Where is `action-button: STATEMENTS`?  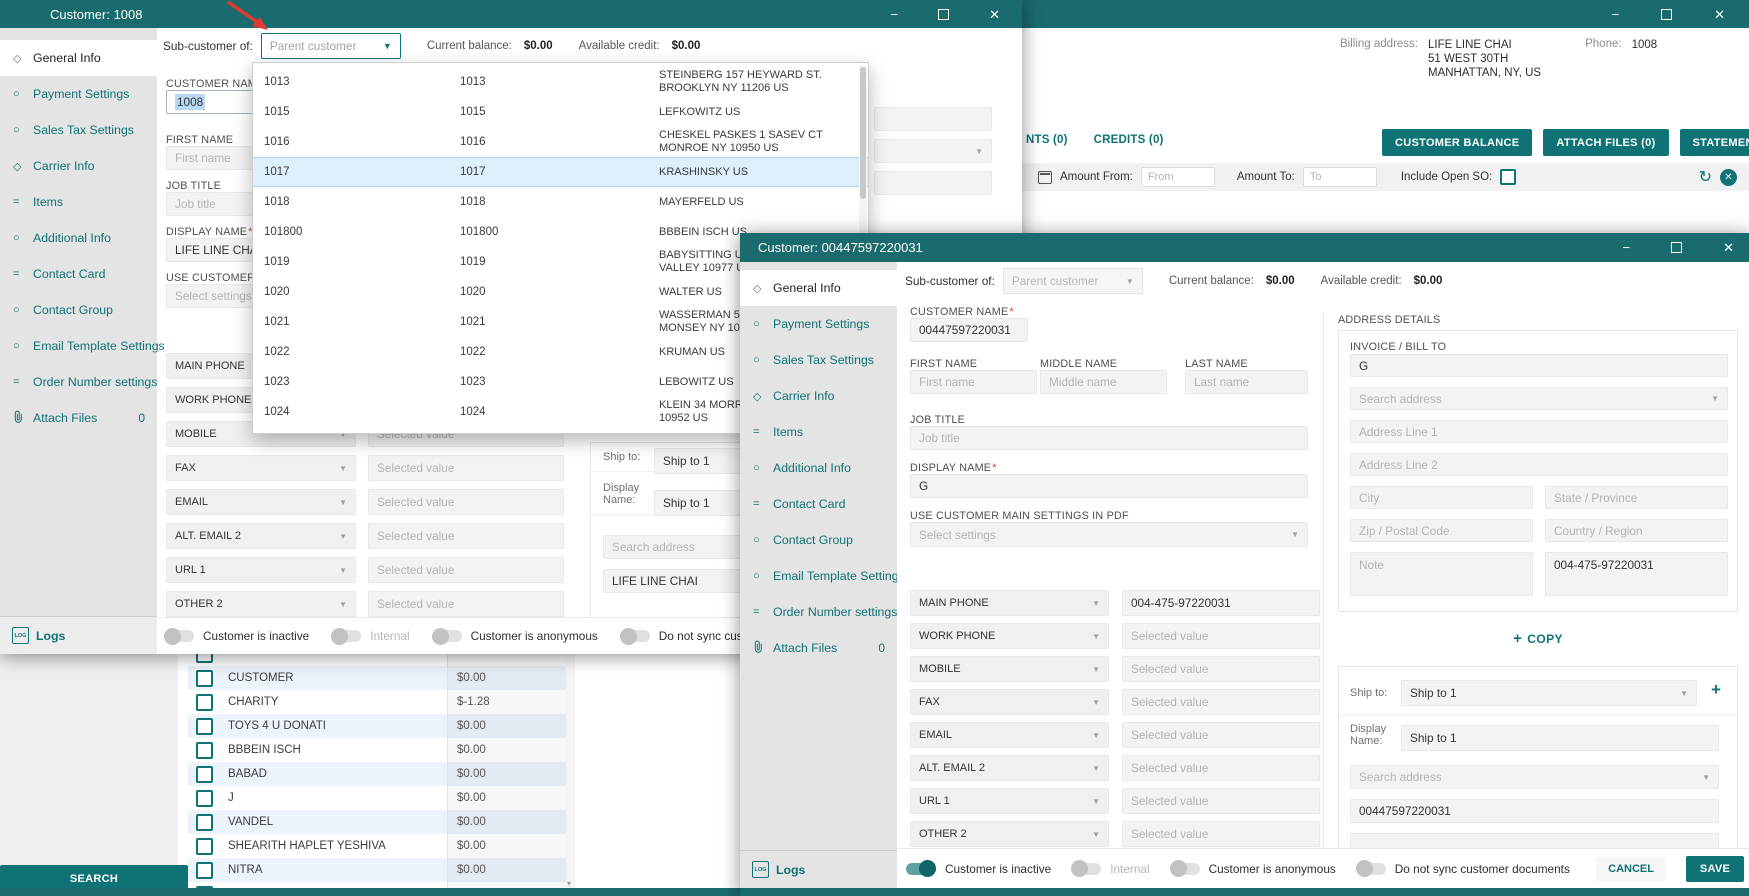 action-button: STATEMENTS is located at coordinates (1714, 142).